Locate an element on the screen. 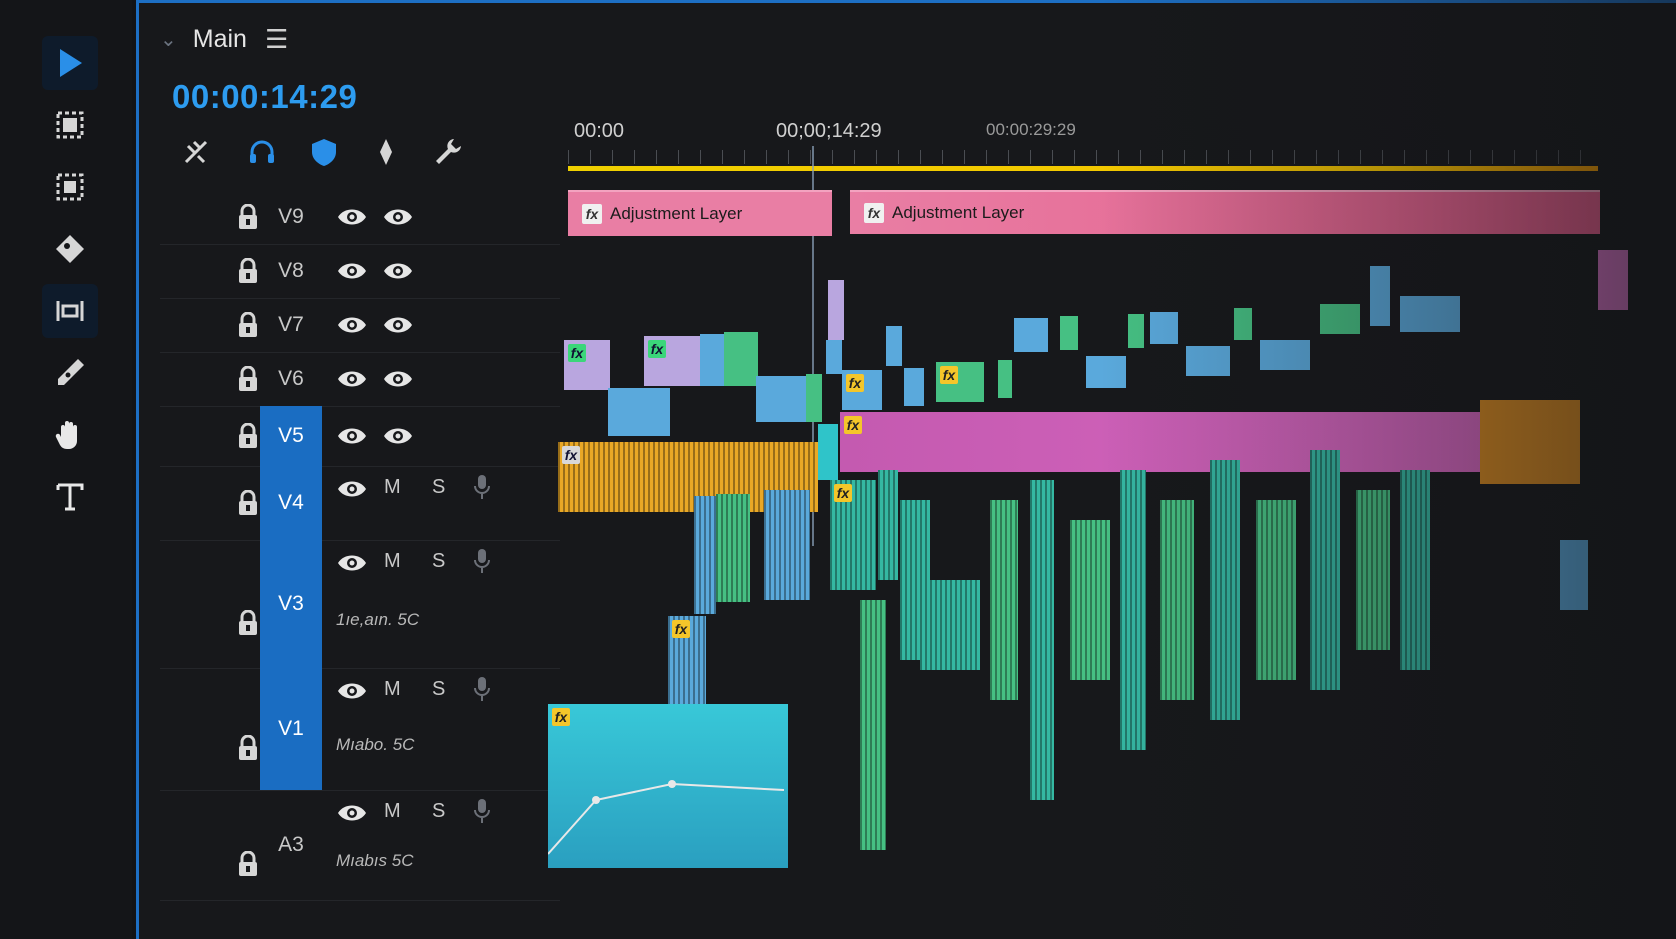 Image resolution: width=1676 pixels, height=939 pixels. track-name: V1 is located at coordinates (291, 729).